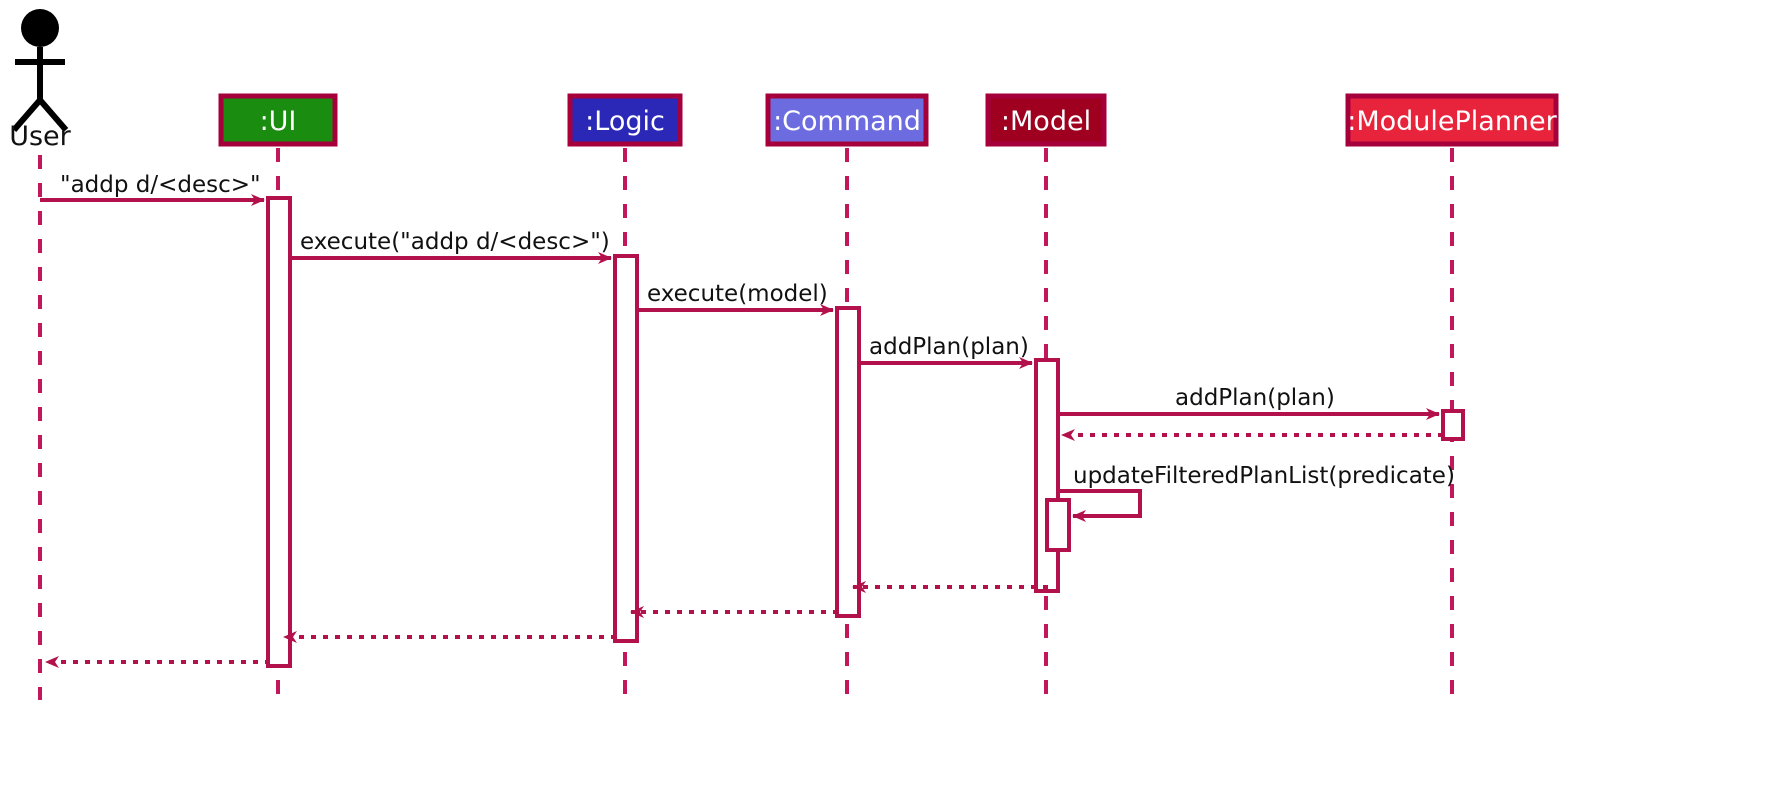  I want to click on participant-label-ui: :UI, so click(278, 121).